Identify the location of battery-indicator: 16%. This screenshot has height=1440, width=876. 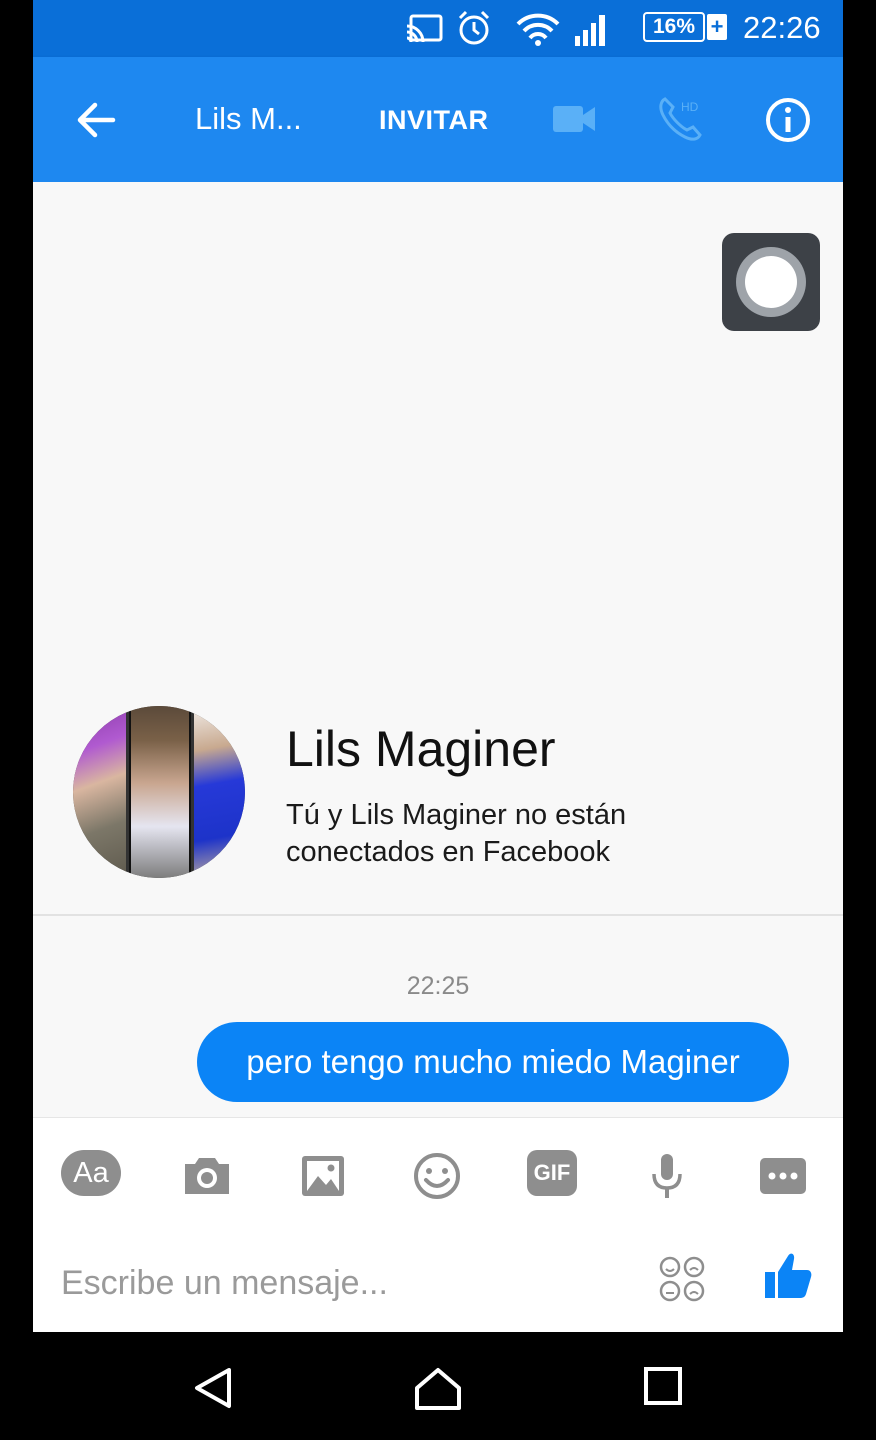
(674, 27).